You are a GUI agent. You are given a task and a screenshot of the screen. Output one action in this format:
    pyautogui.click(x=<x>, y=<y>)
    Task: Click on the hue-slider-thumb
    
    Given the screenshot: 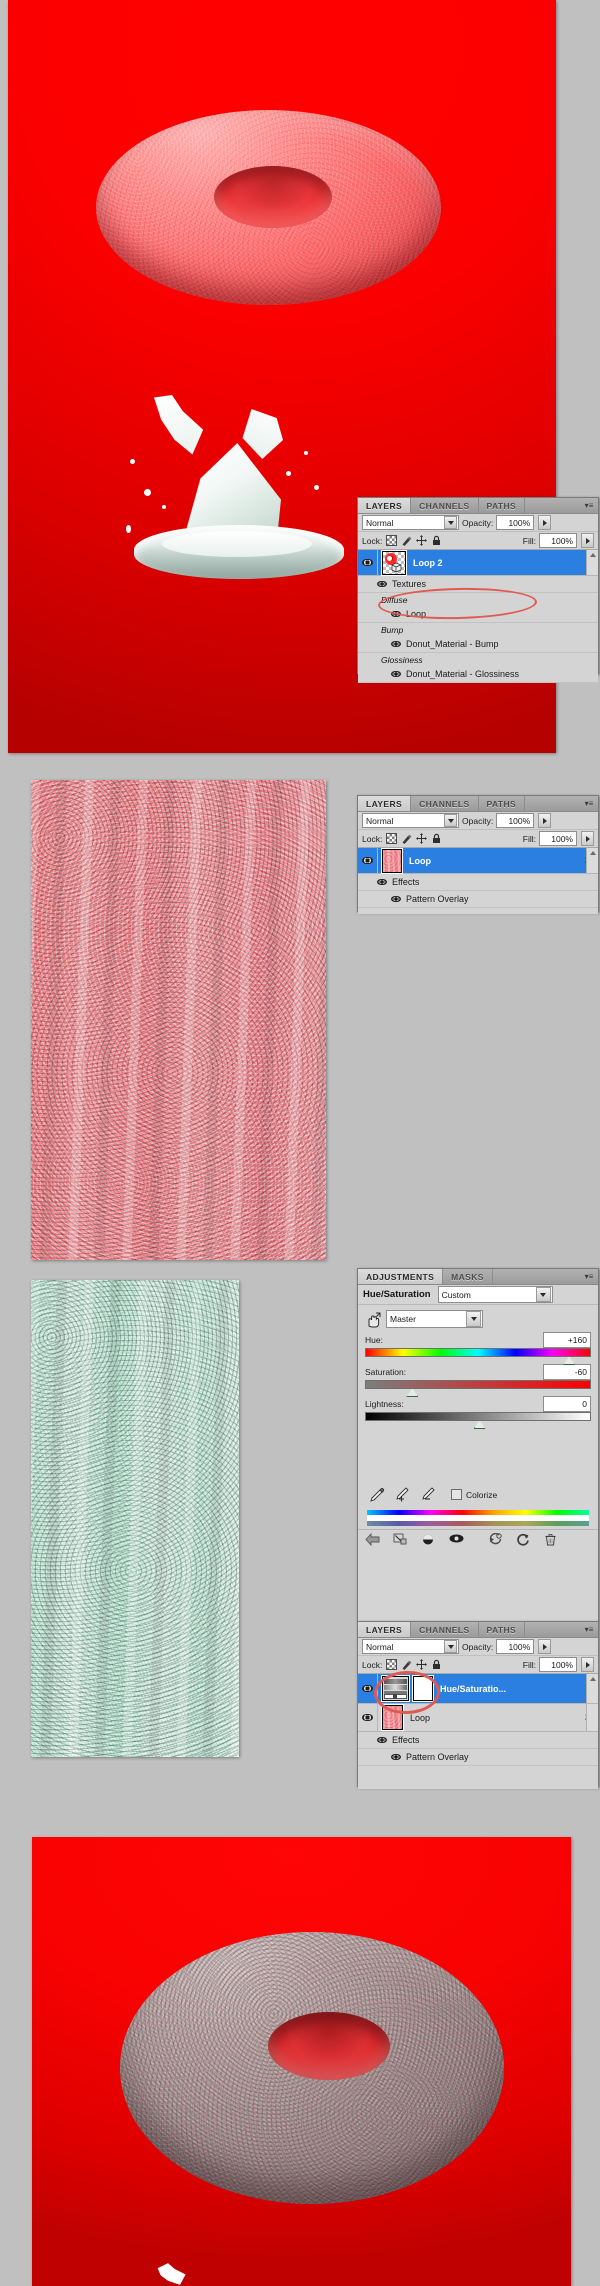 What is the action you would take?
    pyautogui.click(x=569, y=1360)
    